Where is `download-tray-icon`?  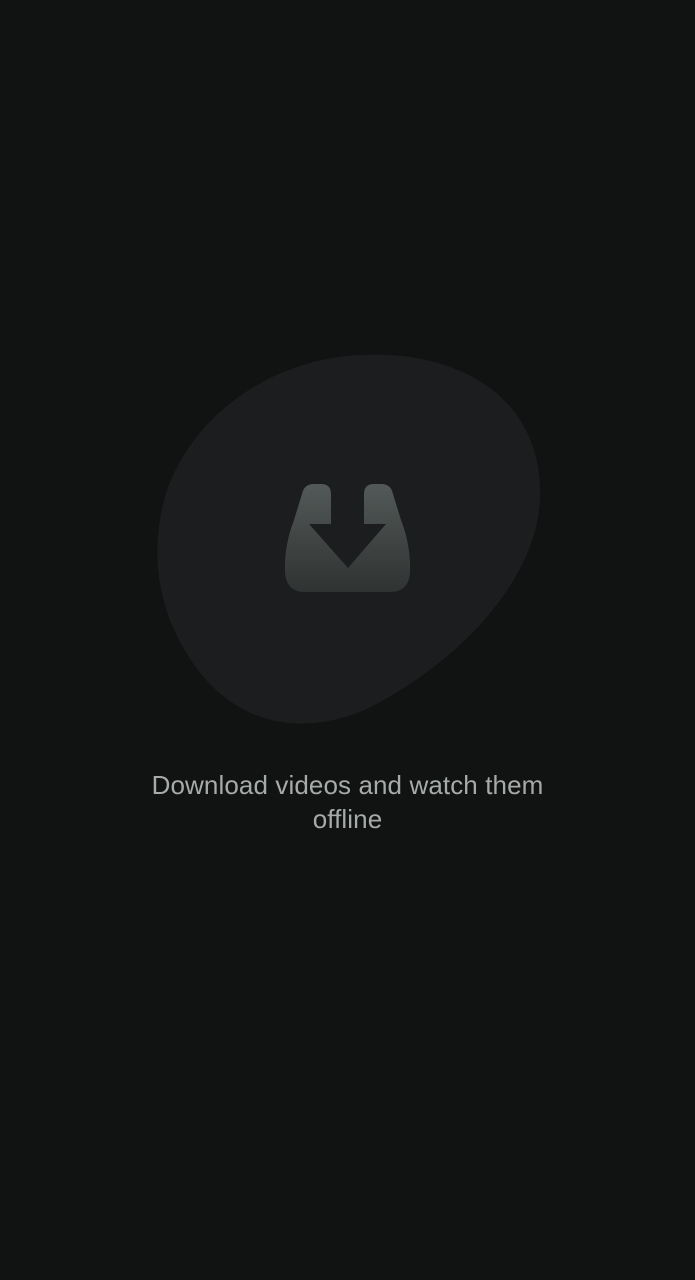 download-tray-icon is located at coordinates (347, 538).